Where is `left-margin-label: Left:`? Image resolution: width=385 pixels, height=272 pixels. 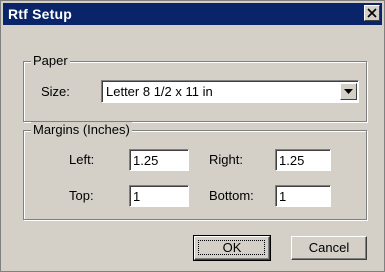 left-margin-label: Left: is located at coordinates (82, 159).